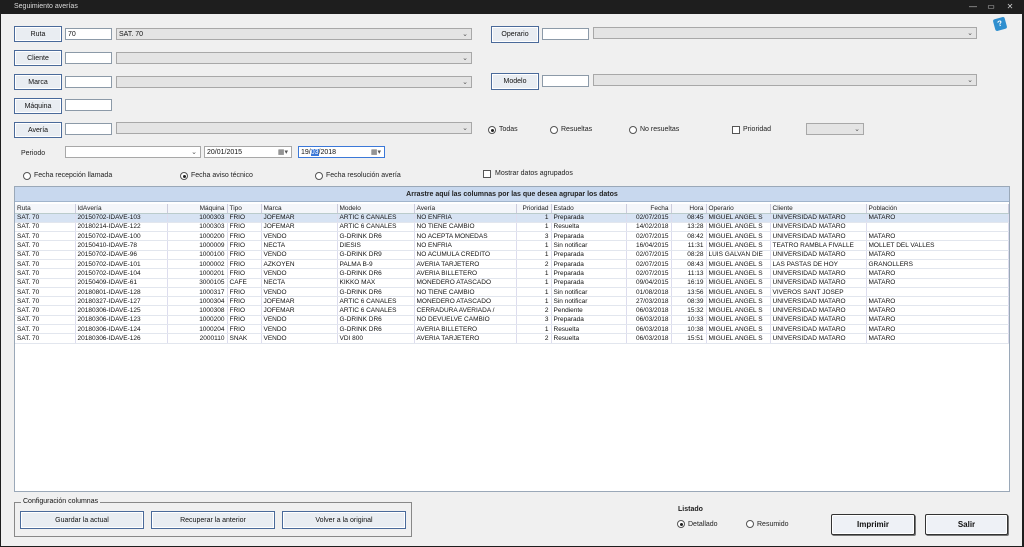 The height and width of the screenshot is (547, 1024). I want to click on volver-original-button: Volver a la original, so click(344, 520).